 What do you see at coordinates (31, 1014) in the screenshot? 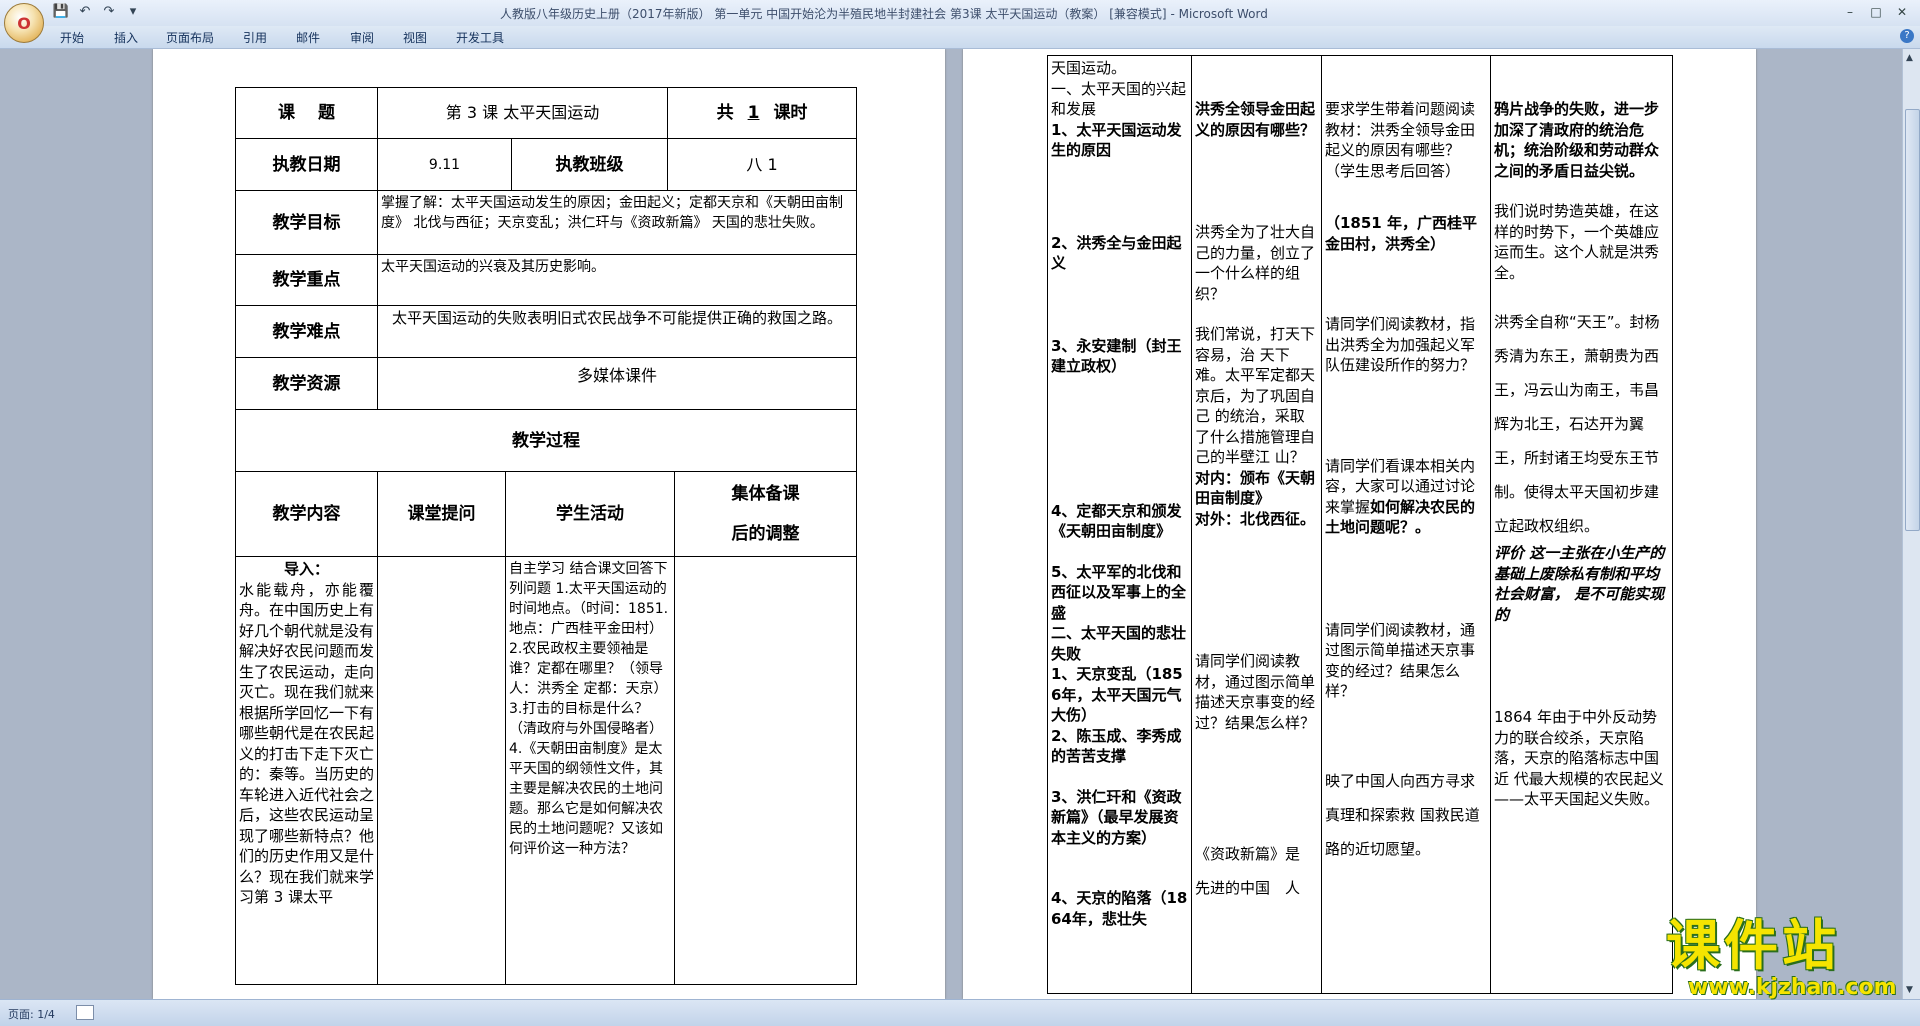
I see `page-indicator: 页面: 1/4` at bounding box center [31, 1014].